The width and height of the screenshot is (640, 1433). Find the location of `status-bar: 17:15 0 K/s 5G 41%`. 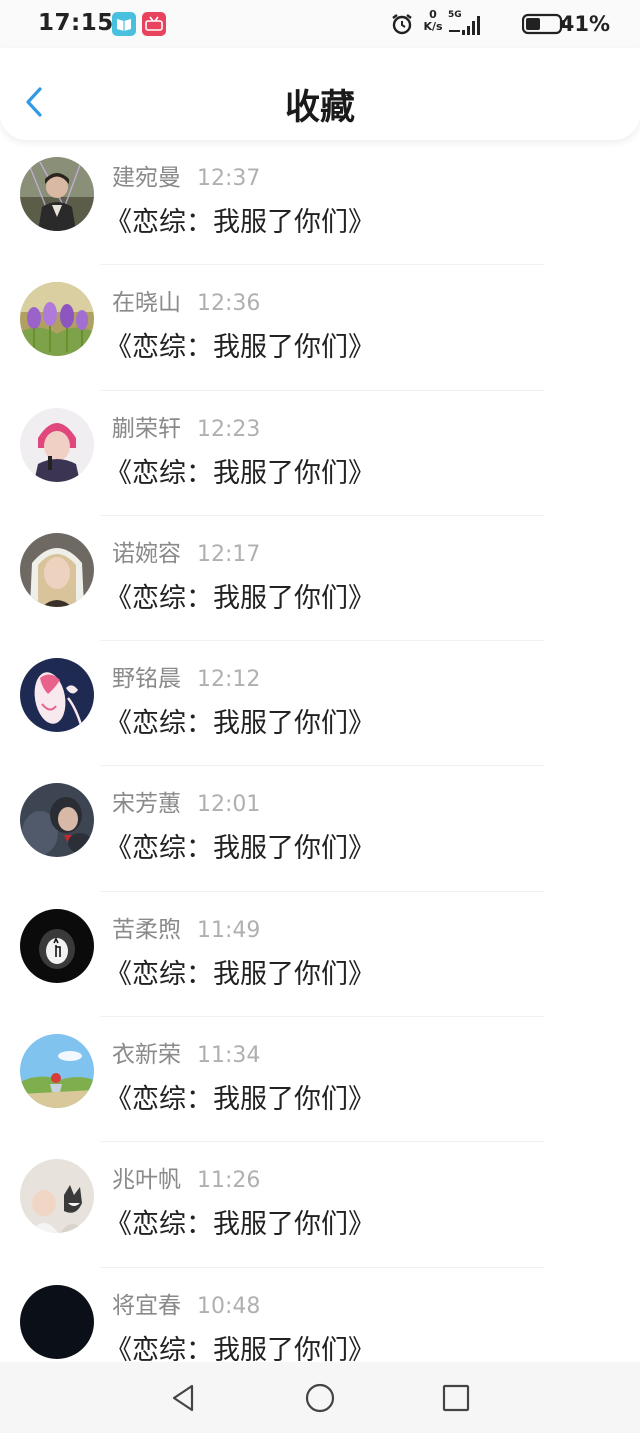

status-bar: 17:15 0 K/s 5G 41% is located at coordinates (320, 24).